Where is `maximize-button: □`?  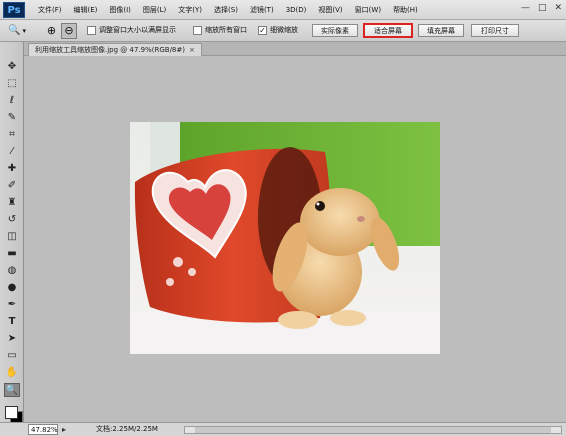 maximize-button: □ is located at coordinates (542, 8).